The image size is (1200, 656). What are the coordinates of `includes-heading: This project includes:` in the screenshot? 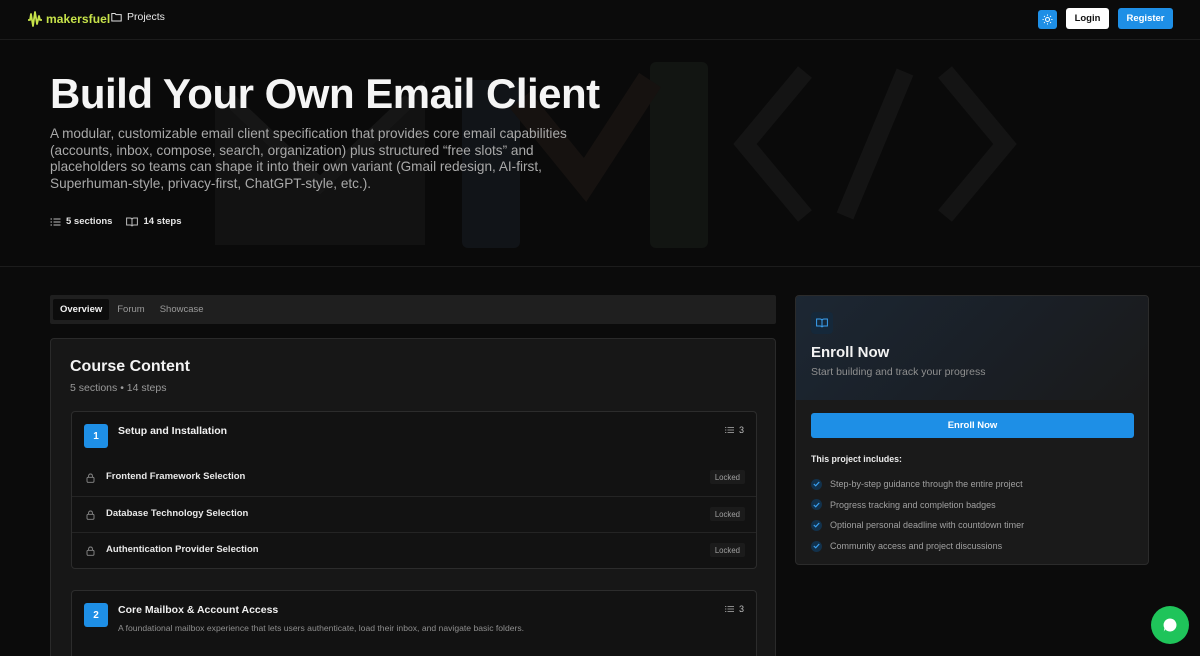 It's located at (856, 459).